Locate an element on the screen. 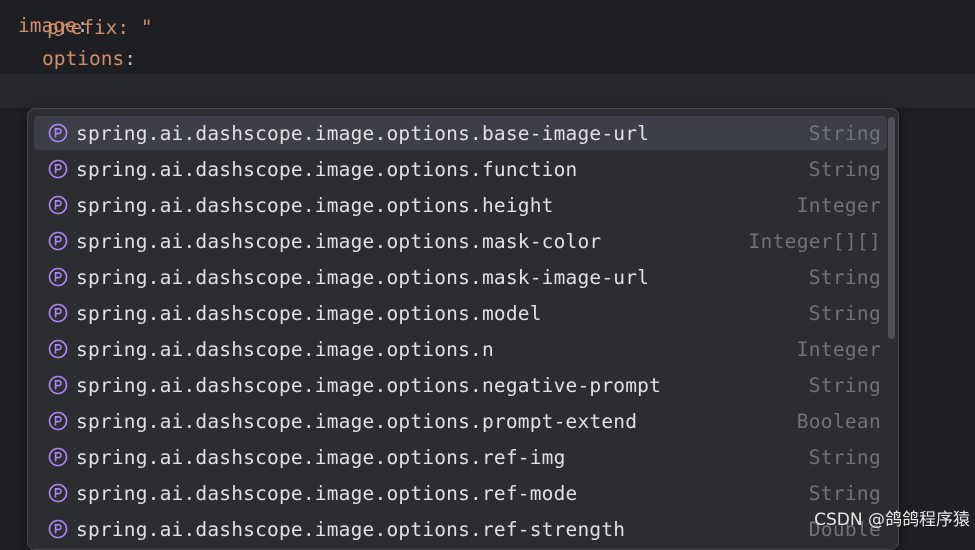  current-line is located at coordinates (487, 91).